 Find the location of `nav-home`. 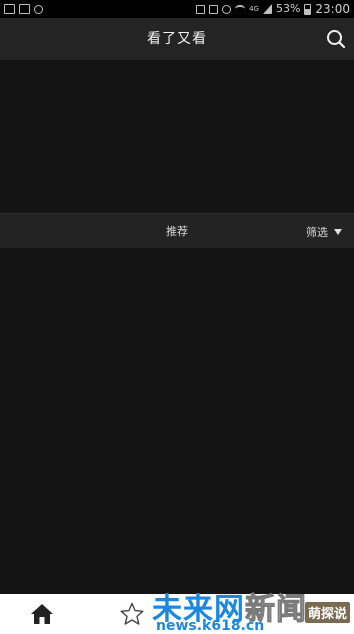

nav-home is located at coordinates (42, 614).